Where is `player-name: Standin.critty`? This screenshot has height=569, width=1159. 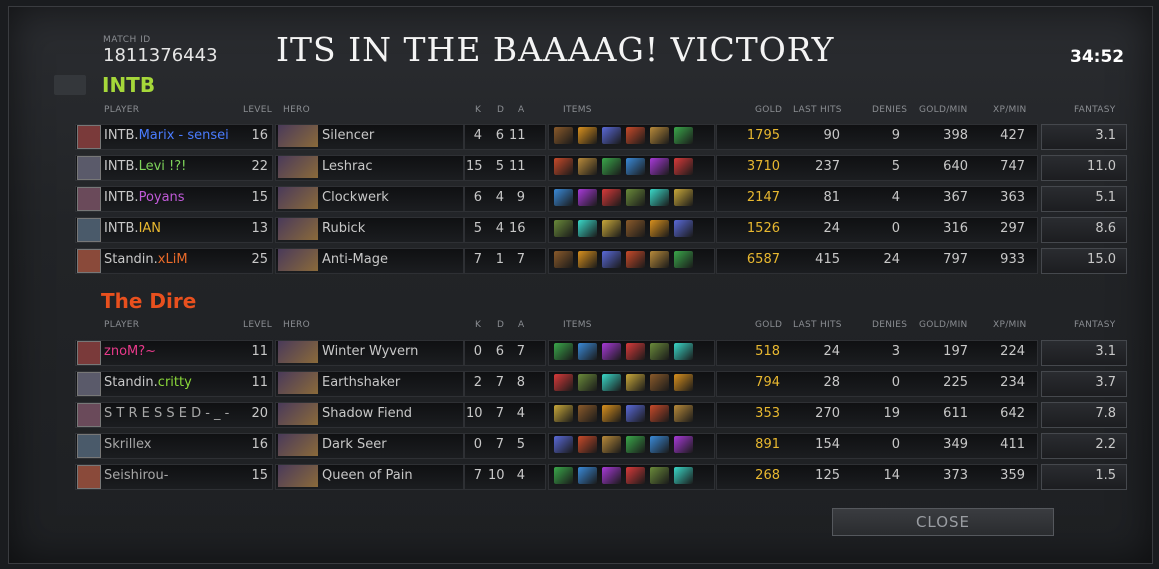 player-name: Standin.critty is located at coordinates (148, 382).